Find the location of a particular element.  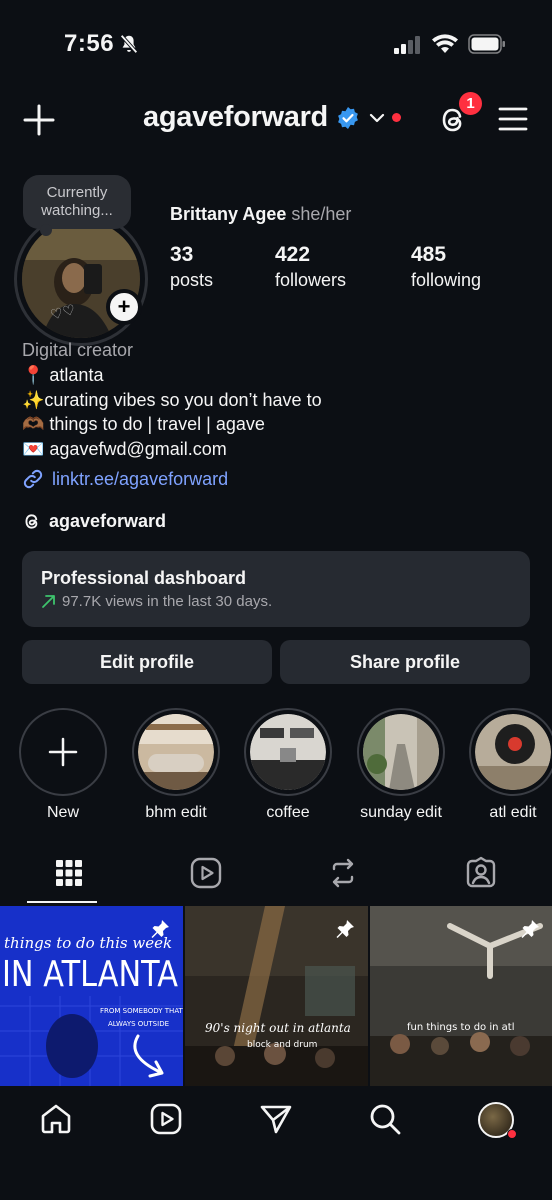

username: agaveforward is located at coordinates (235, 117).